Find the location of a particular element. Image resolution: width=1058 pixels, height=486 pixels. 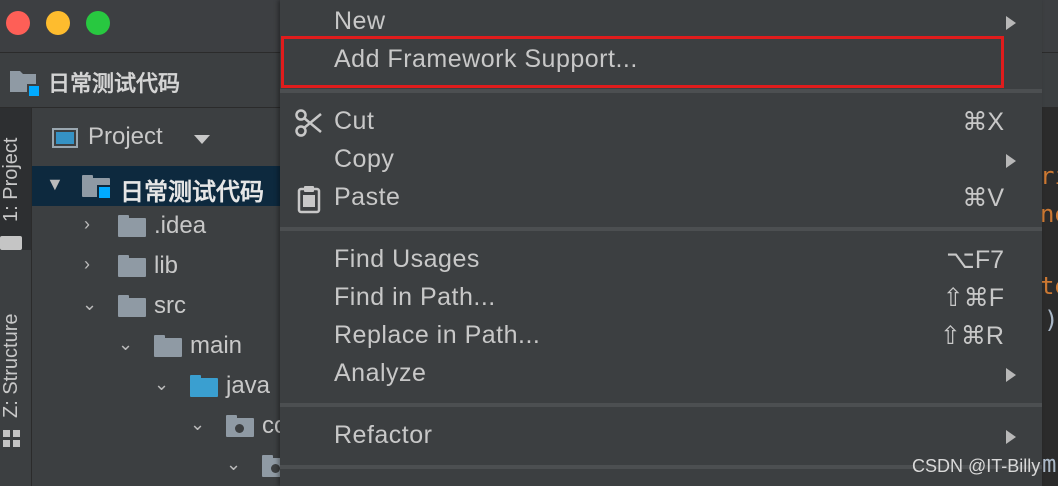

menu-item-cut: Cut ⌘X is located at coordinates (661, 122).